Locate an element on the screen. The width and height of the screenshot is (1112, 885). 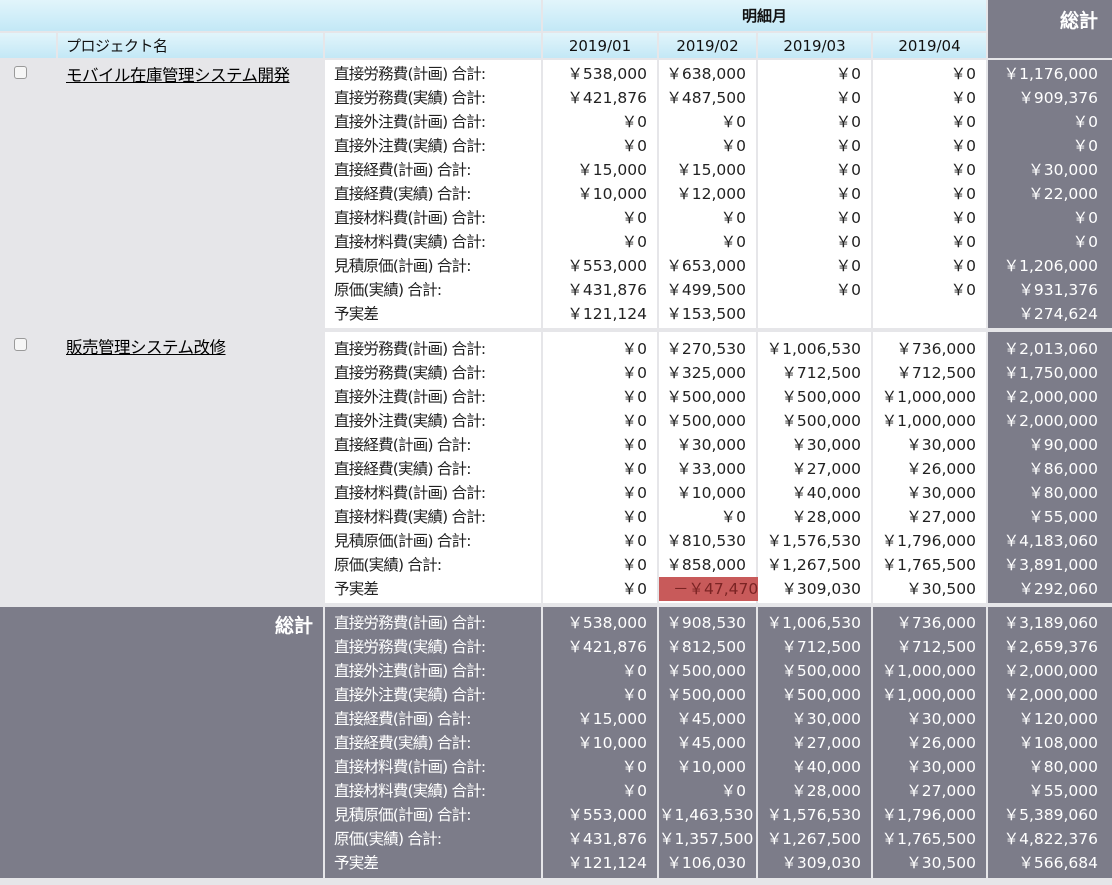
project-2-values-2019-01: ￥0 ￥0 ￥0 ￥0 ￥0 ￥0 ￥0 ￥0 ￥0 ￥0 ￥0 is located at coordinates (600, 467).